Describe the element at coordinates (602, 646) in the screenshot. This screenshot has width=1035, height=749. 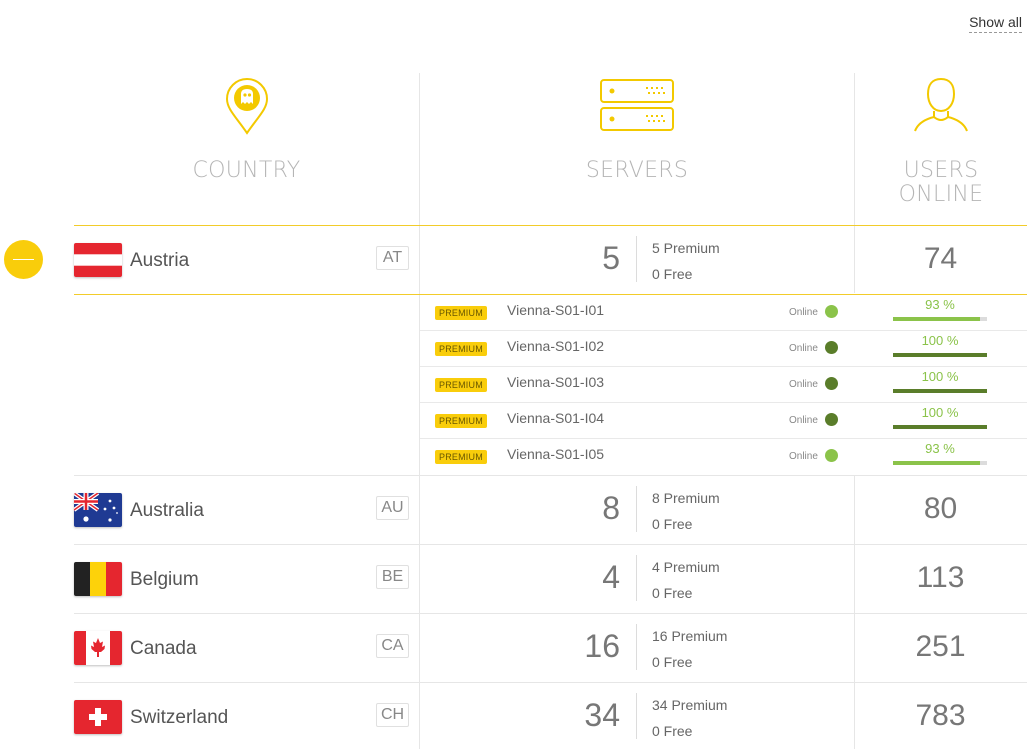
I see `server-count: 16` at that location.